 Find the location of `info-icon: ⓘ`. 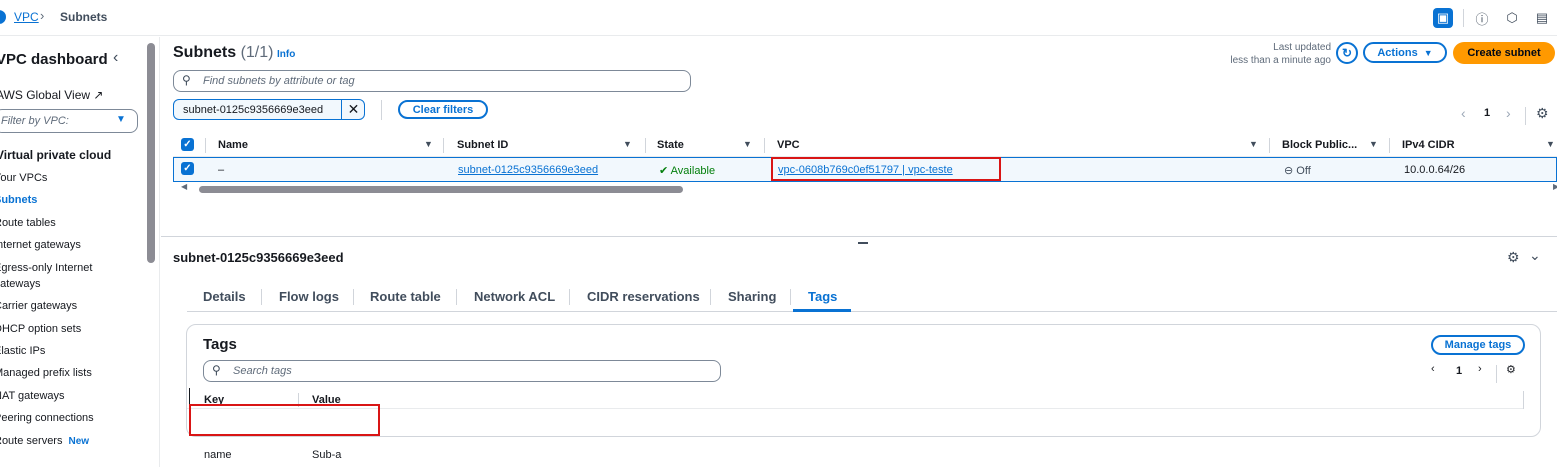

info-icon: ⓘ is located at coordinates (1482, 18).